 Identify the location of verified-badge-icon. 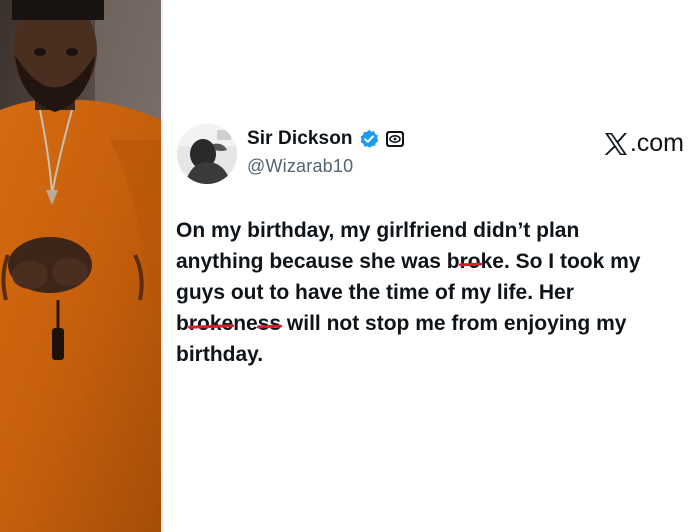
(369, 139).